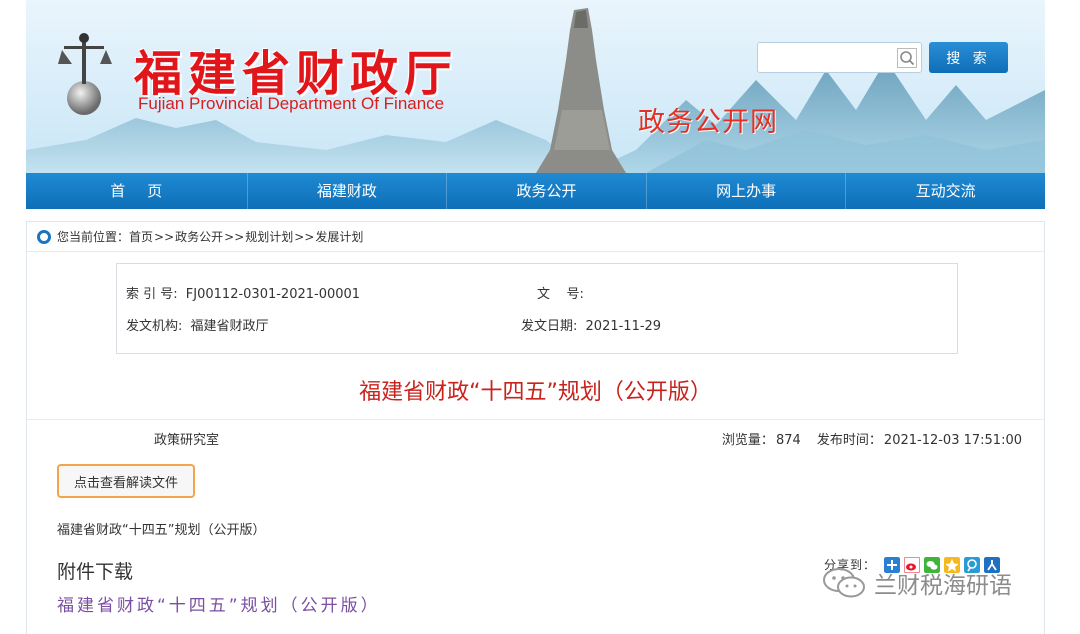 This screenshot has width=1080, height=634. What do you see at coordinates (747, 191) in the screenshot?
I see `nav-item-online-services: 网上办事` at bounding box center [747, 191].